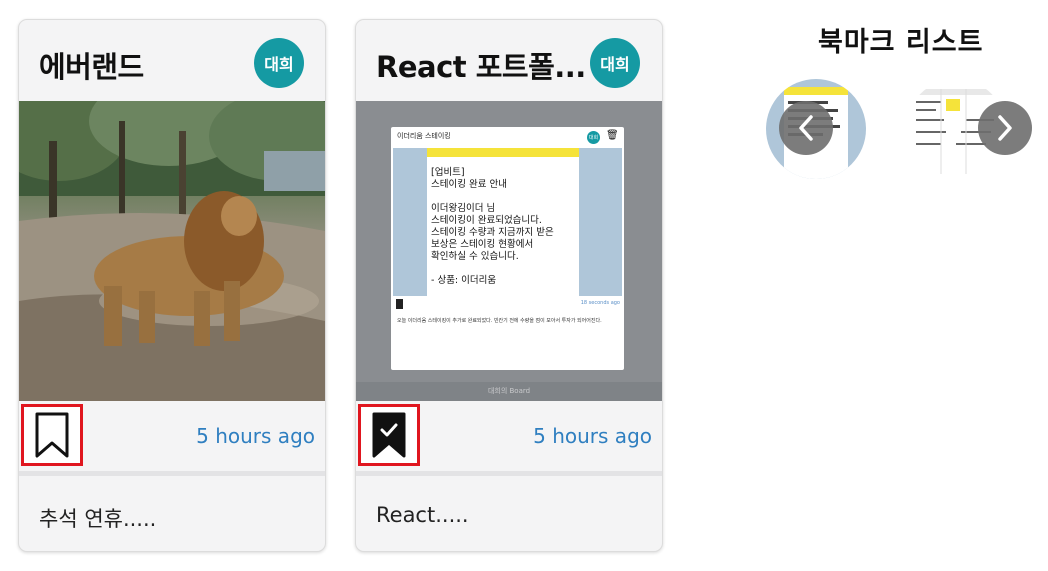 The height and width of the screenshot is (571, 1048). What do you see at coordinates (424, 136) in the screenshot?
I see `modal-title: 이더리움 스테이킹` at bounding box center [424, 136].